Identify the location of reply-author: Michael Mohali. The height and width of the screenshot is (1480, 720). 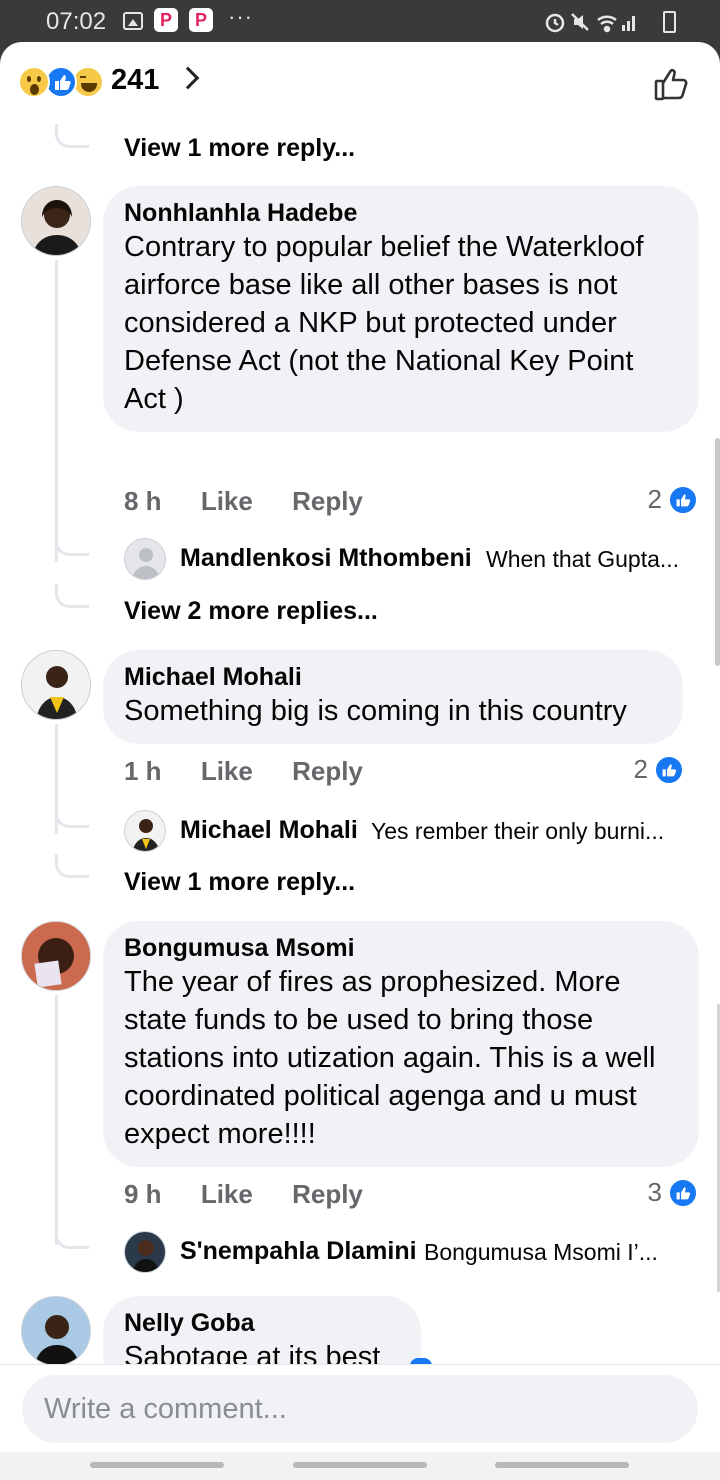
(269, 830).